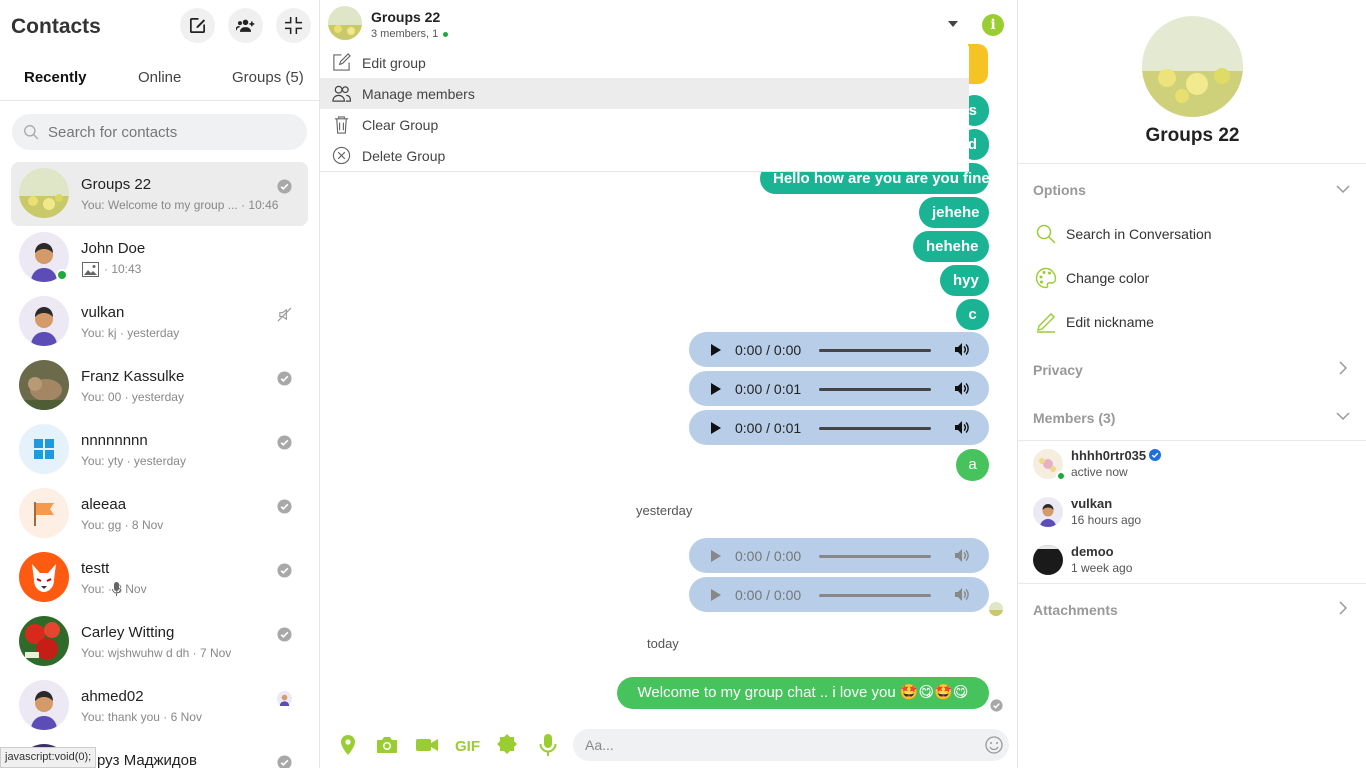 The height and width of the screenshot is (768, 1366). I want to click on menu-item-edit-group: Edit group, so click(644, 62).